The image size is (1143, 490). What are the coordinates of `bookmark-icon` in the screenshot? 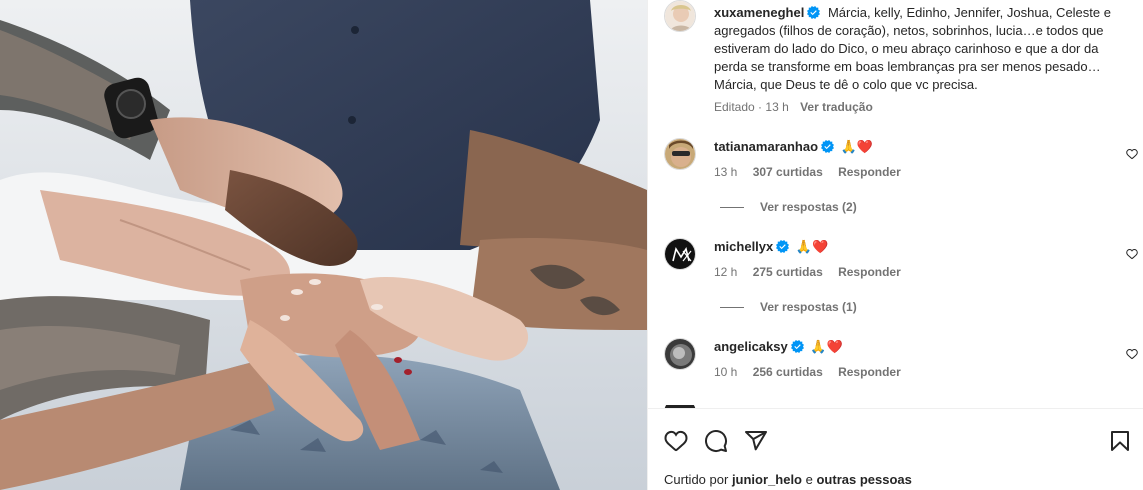 It's located at (1120, 441).